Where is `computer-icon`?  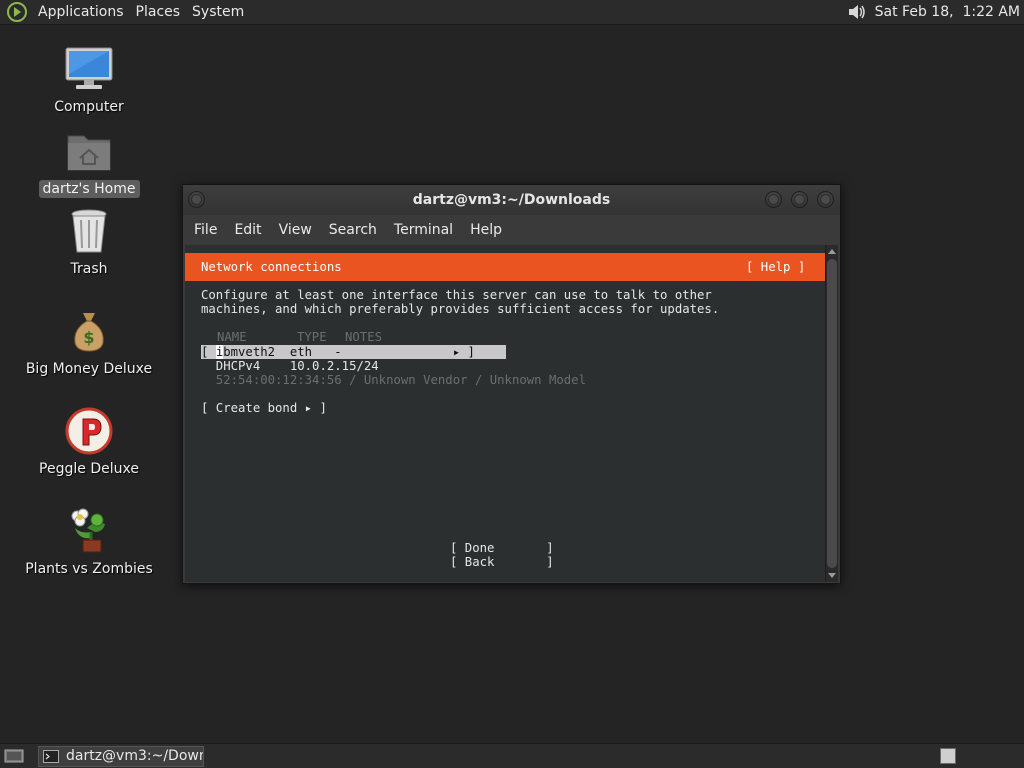
computer-icon is located at coordinates (89, 68).